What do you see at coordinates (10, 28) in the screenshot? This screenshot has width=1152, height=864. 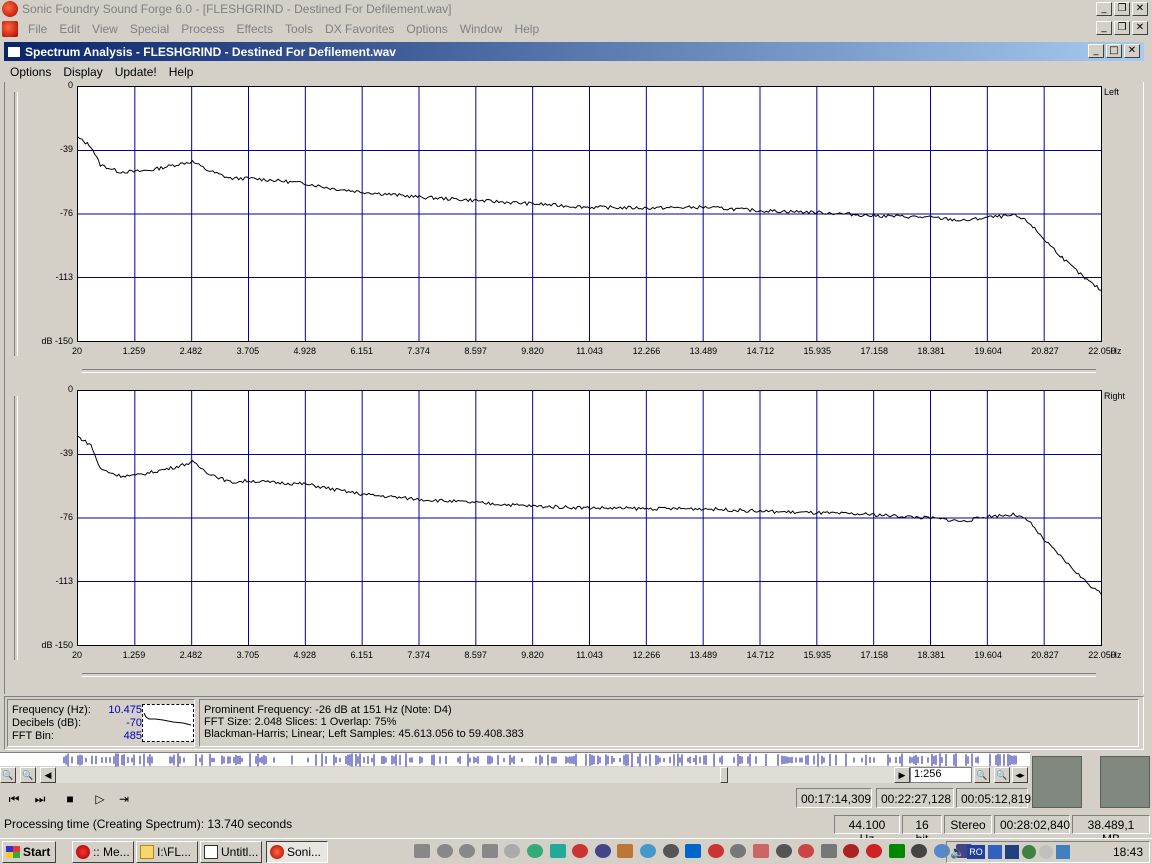 I see `document-icon` at bounding box center [10, 28].